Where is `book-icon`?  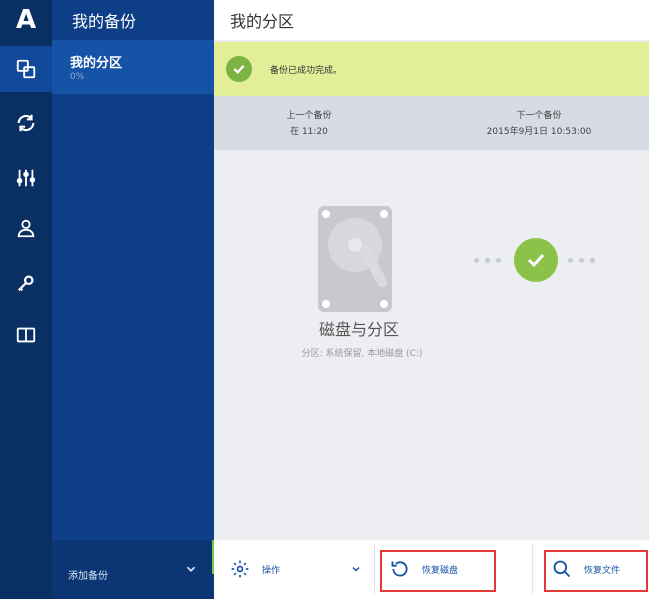
book-icon is located at coordinates (26, 335).